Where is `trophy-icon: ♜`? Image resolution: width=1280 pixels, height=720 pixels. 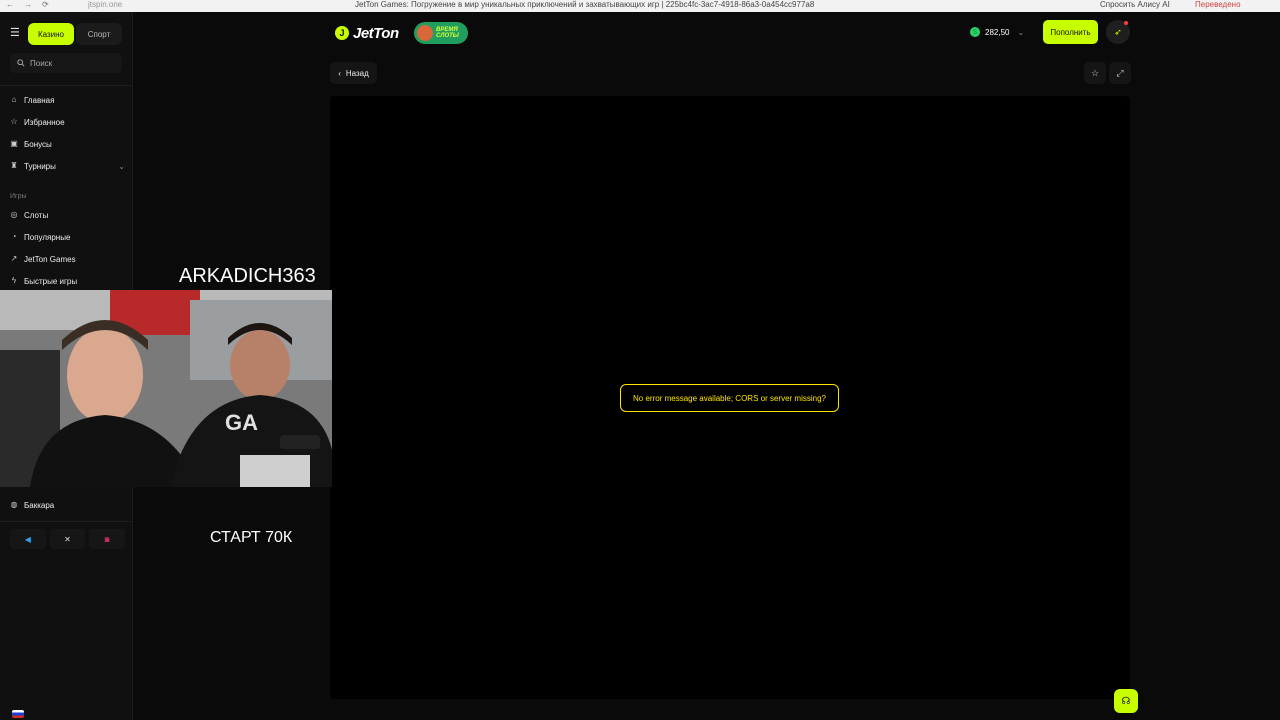 trophy-icon: ♜ is located at coordinates (14, 165).